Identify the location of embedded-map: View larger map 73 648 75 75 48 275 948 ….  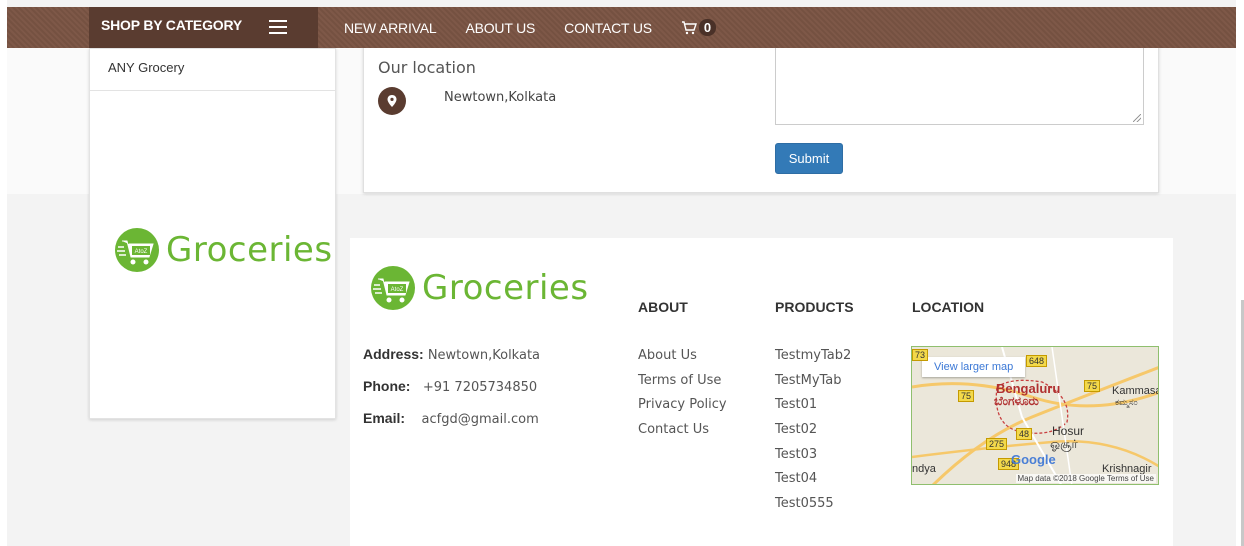
(1035, 415).